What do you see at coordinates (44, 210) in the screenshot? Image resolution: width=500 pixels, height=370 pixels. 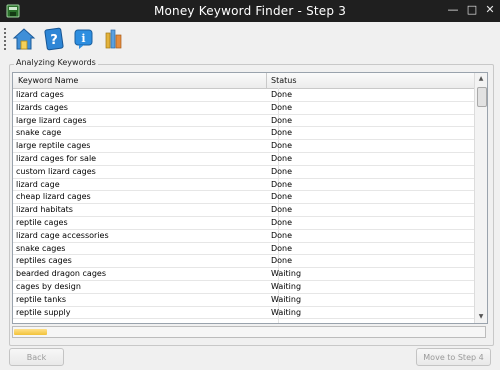 I see `keyword-cell: lizard habitats` at bounding box center [44, 210].